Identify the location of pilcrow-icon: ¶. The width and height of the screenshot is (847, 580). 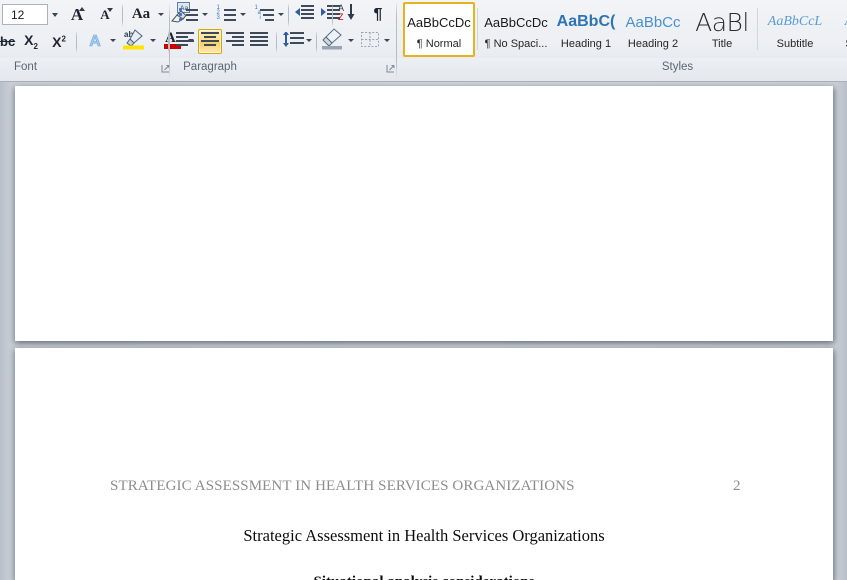
(378, 14).